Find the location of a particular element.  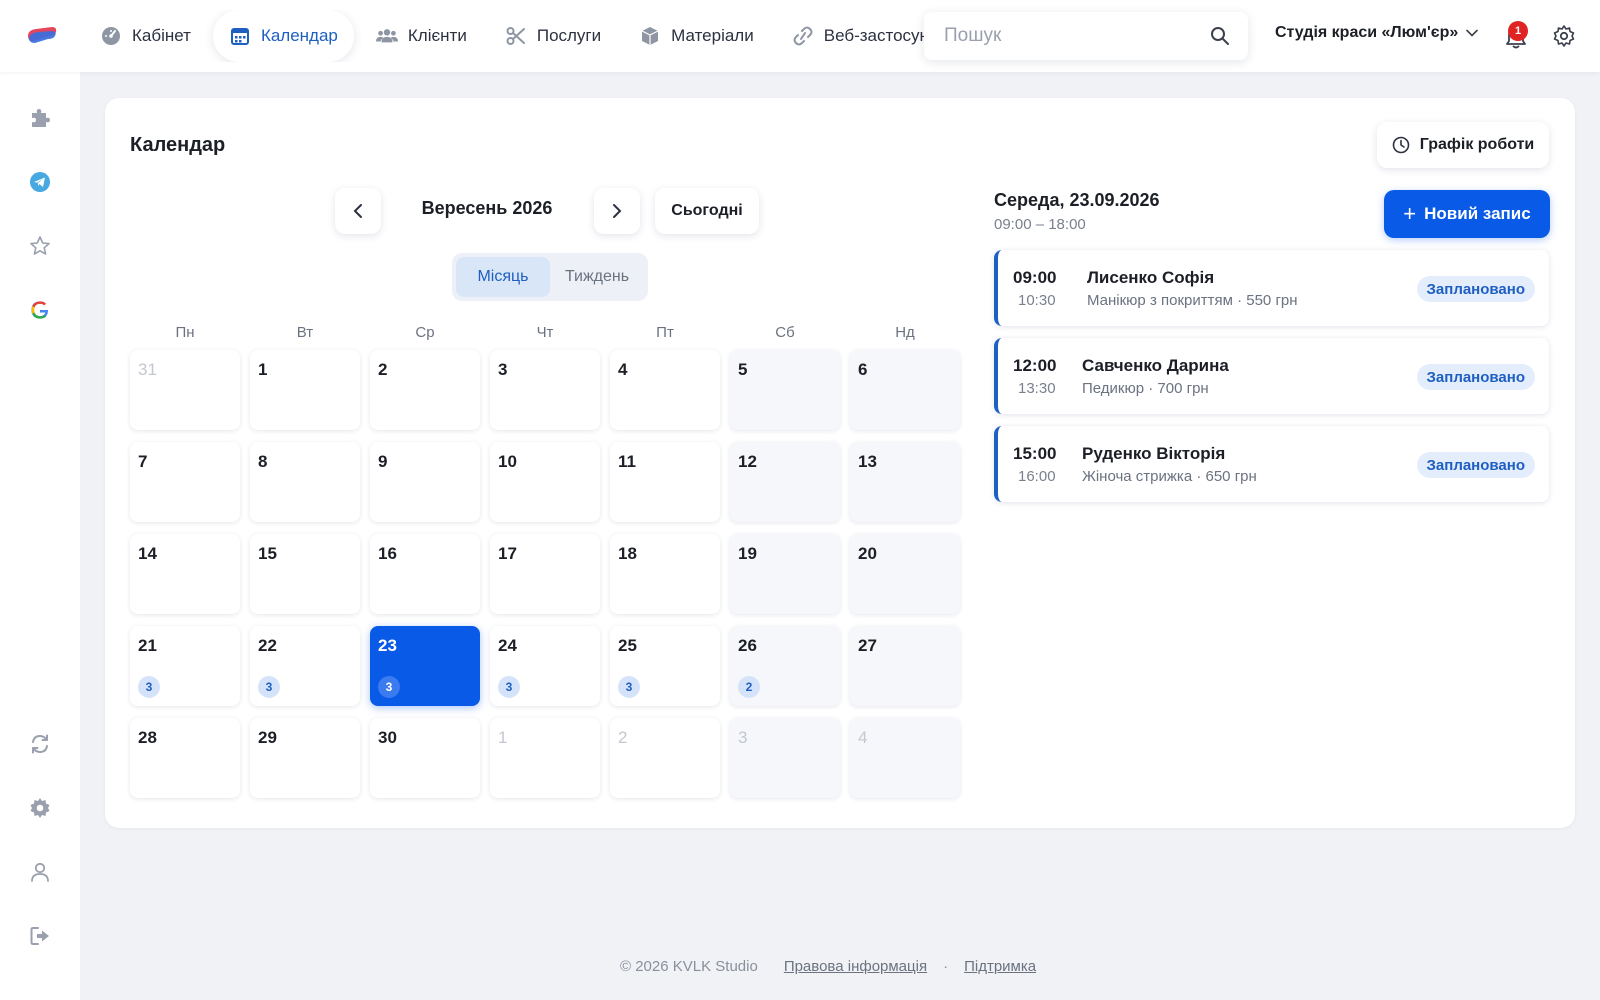

month-label: Вересень 2026 is located at coordinates (487, 208).